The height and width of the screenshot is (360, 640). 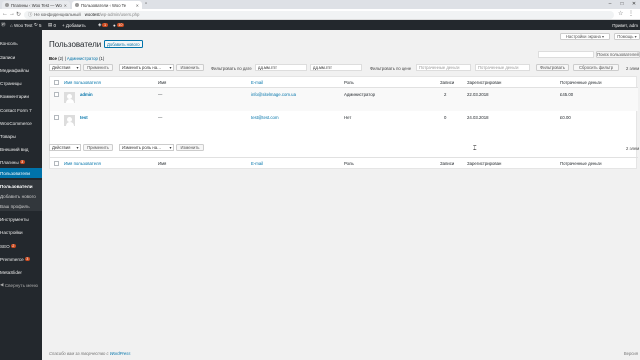 I want to click on sidebar-item-label: Страницы, so click(x=11, y=83).